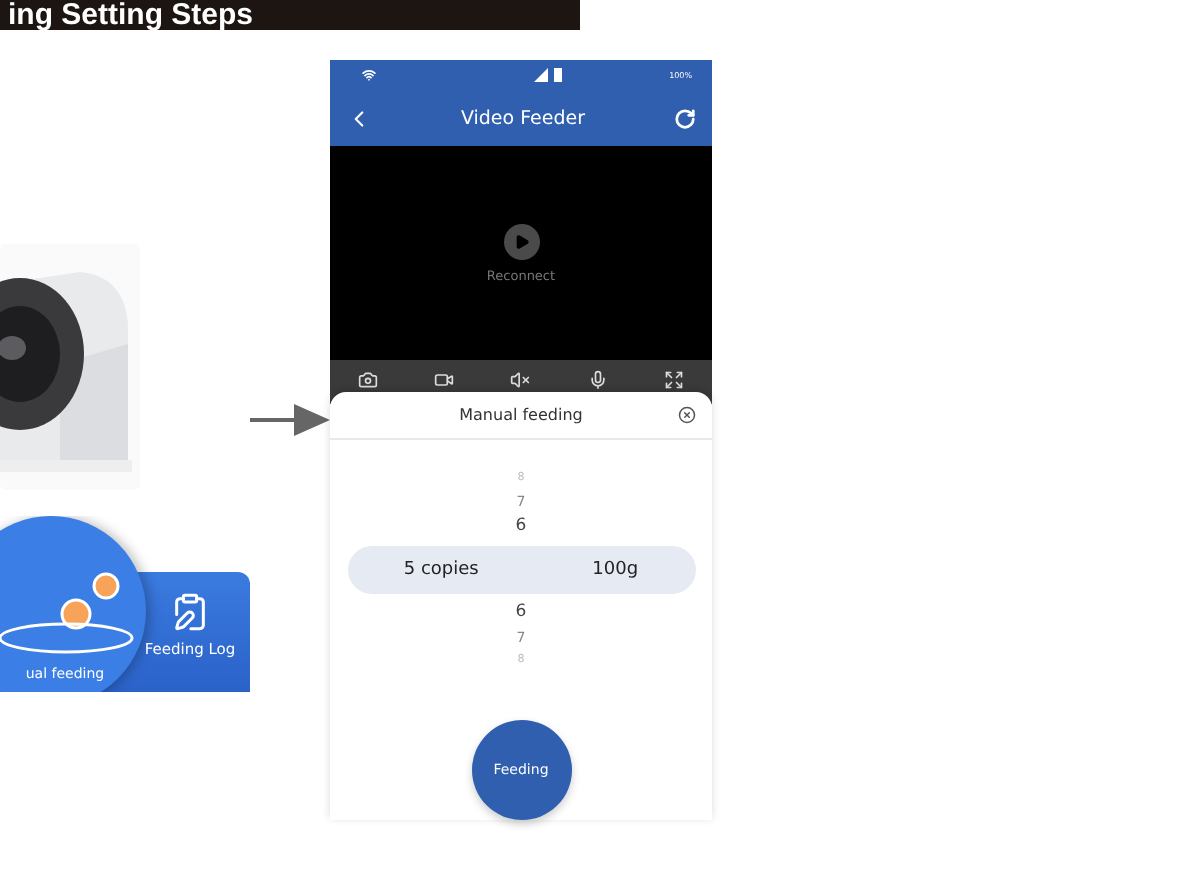 This screenshot has width=1194, height=874. Describe the element at coordinates (597, 380) in the screenshot. I see `mic-icon` at that location.